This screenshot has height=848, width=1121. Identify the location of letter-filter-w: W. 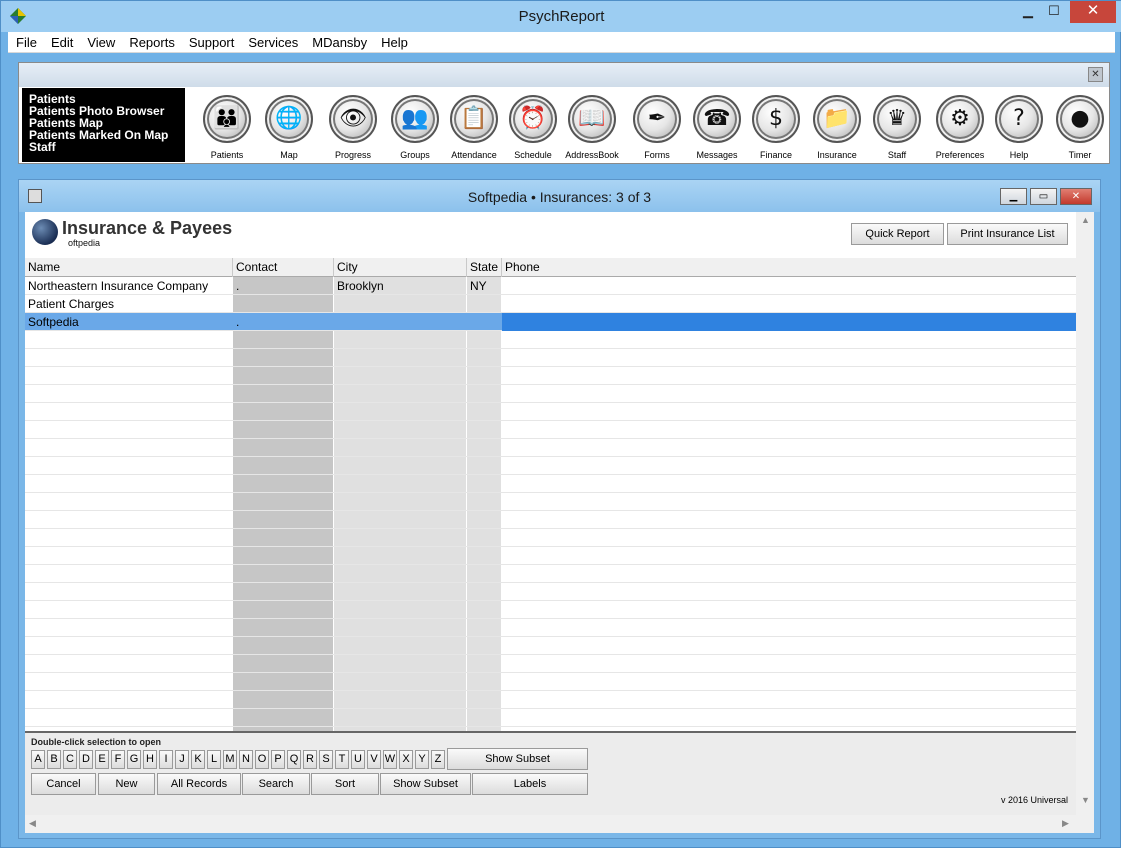
(390, 759).